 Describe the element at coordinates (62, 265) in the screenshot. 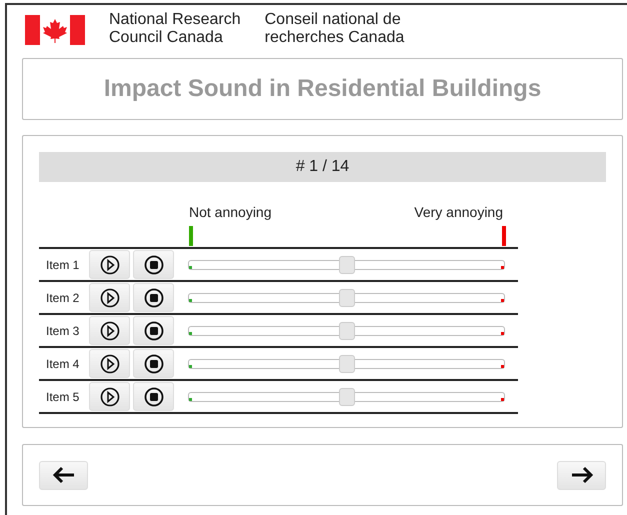

I see `item-label: Item 1` at that location.